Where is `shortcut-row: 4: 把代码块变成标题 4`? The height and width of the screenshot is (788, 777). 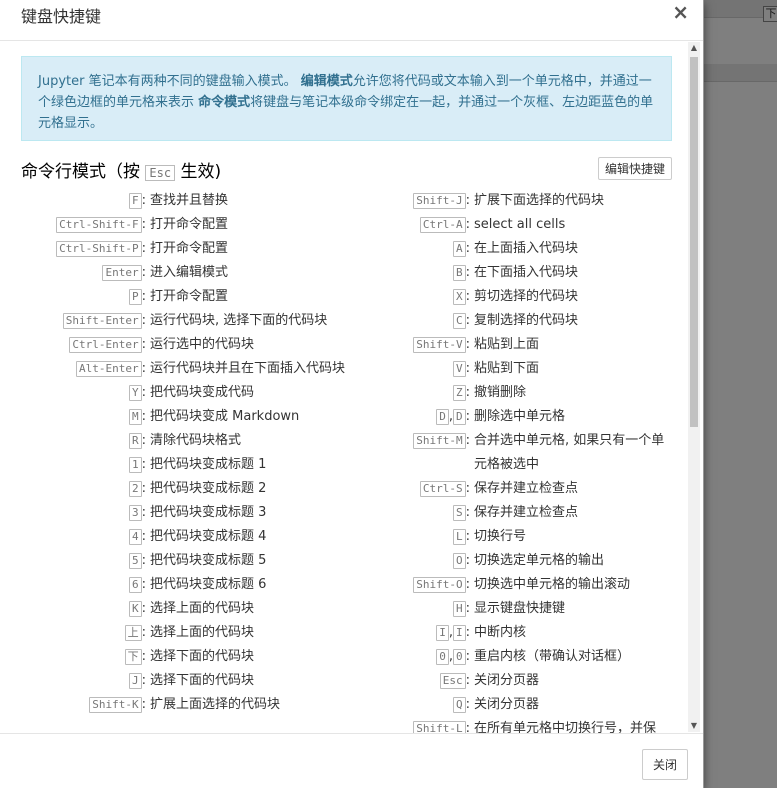 shortcut-row: 4: 把代码块变成标题 4 is located at coordinates (183, 537).